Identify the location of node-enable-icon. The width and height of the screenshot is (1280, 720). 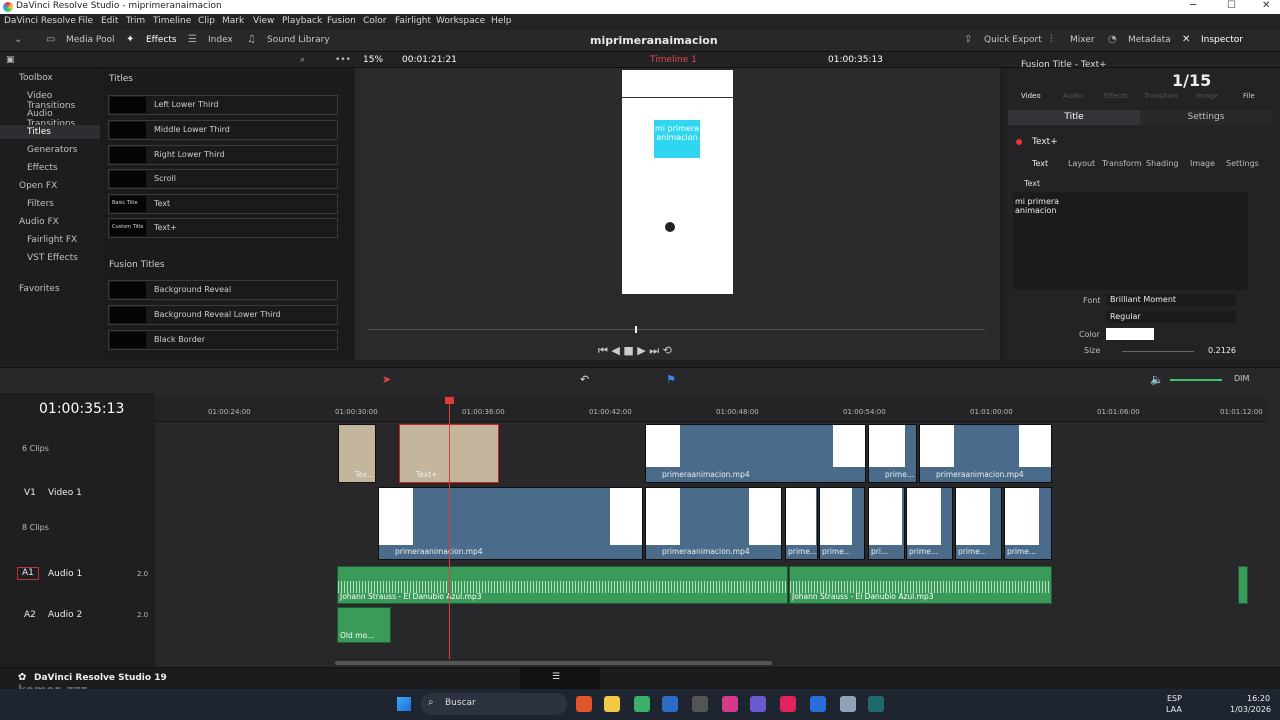
(1019, 142).